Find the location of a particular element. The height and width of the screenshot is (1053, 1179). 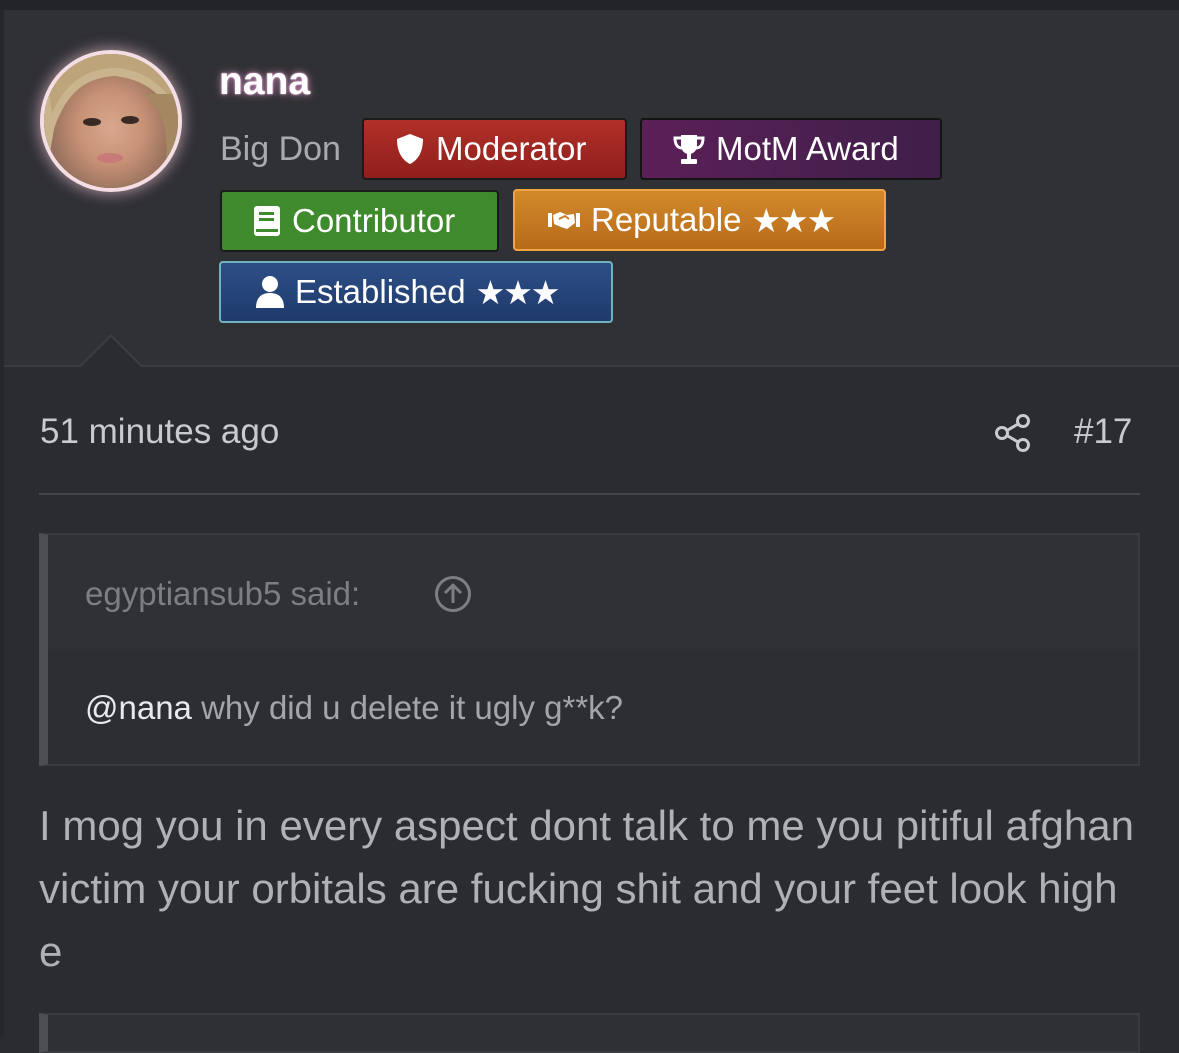

quote-content: @nana why did u delete it ugly g**k? is located at coordinates (593, 706).